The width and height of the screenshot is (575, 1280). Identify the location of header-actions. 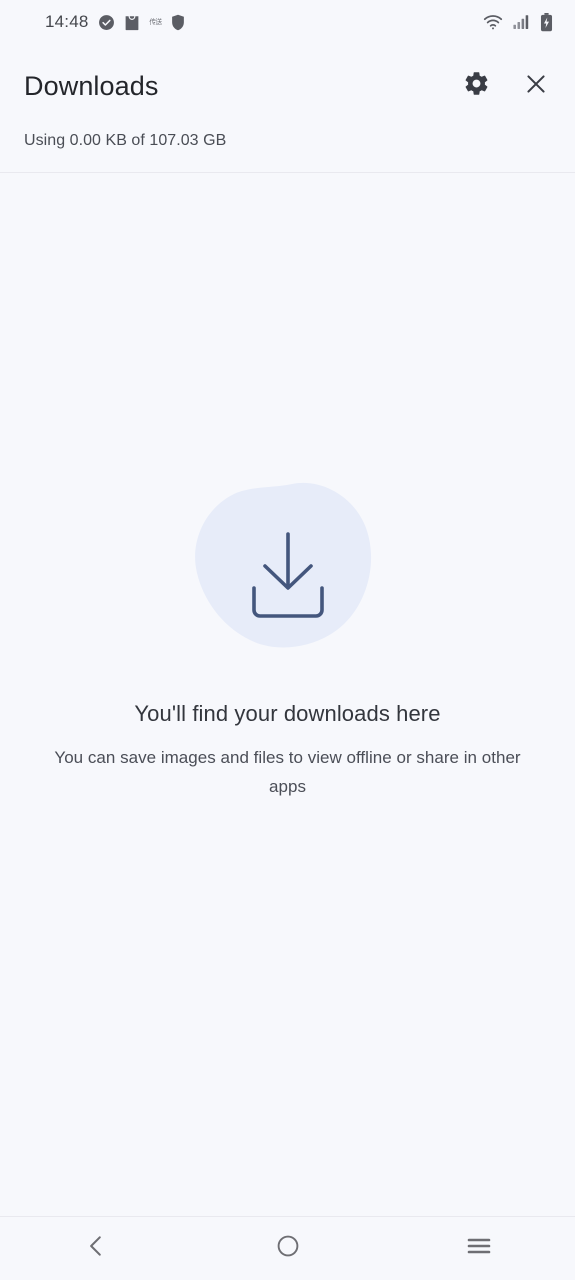
(506, 86).